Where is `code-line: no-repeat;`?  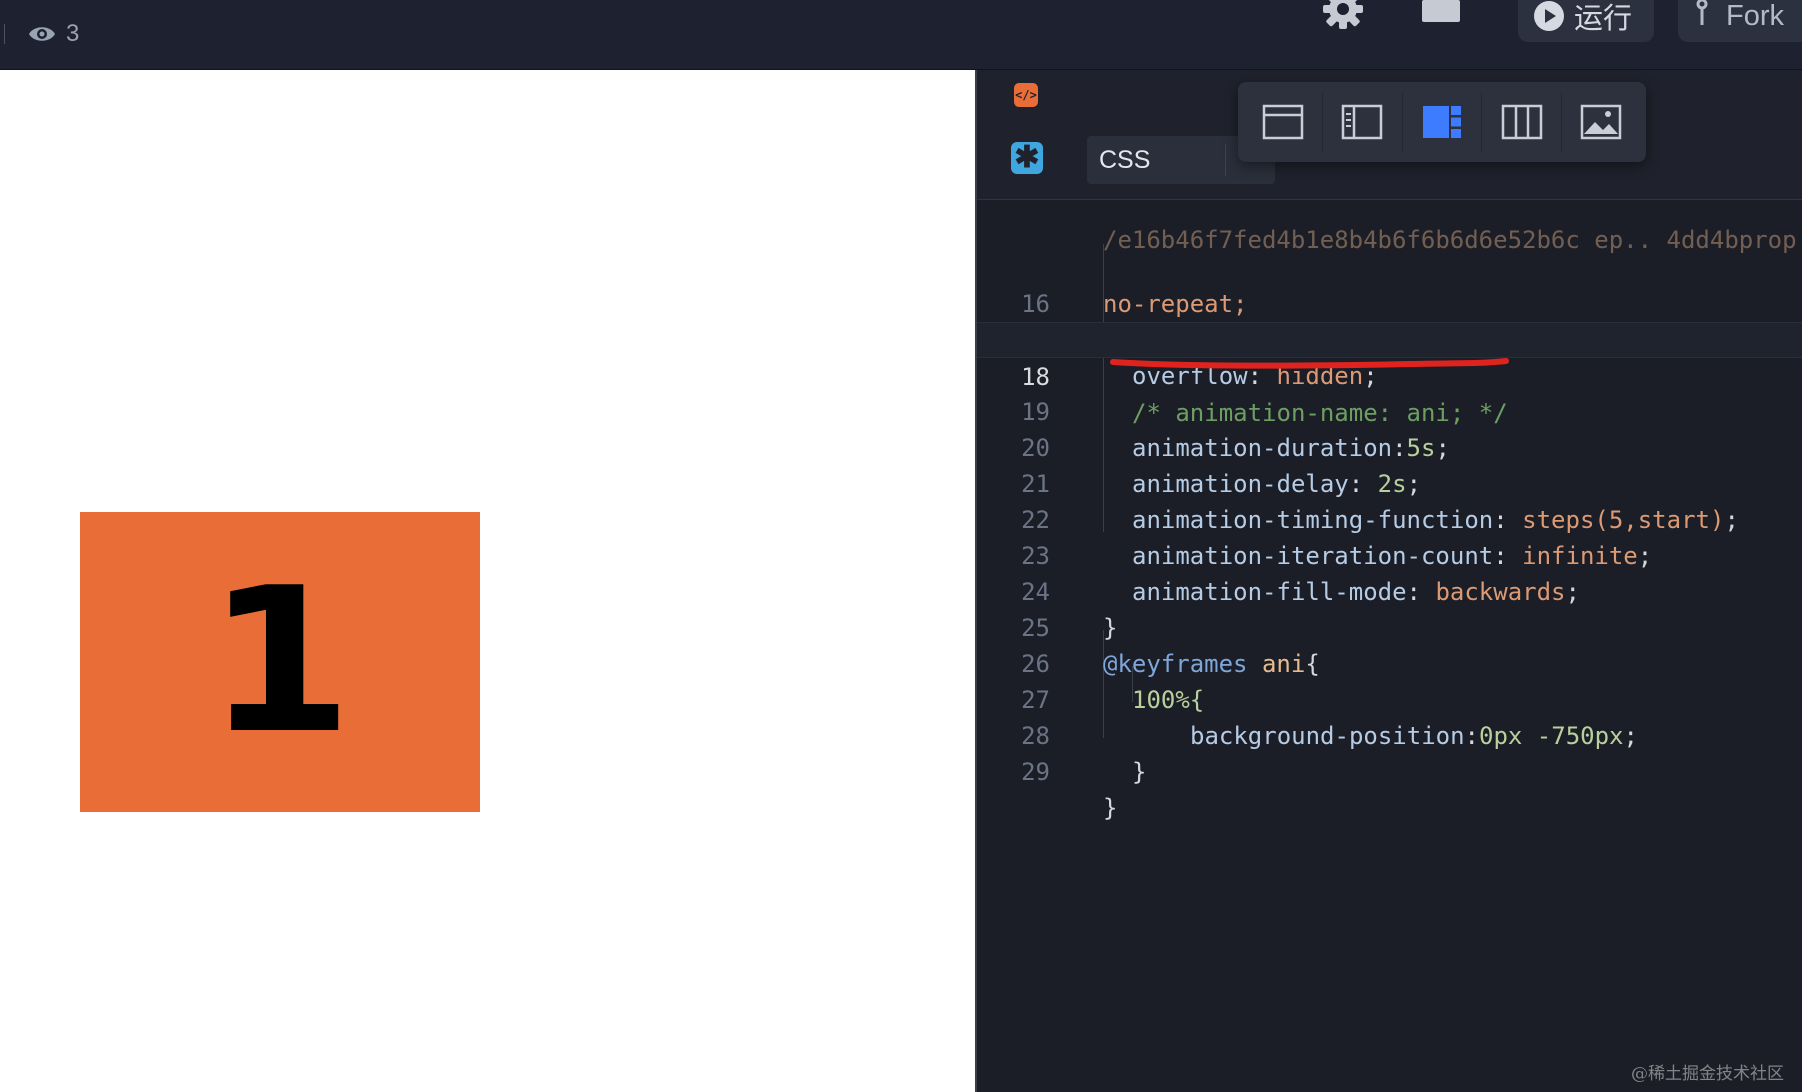 code-line: no-repeat; is located at coordinates (1389, 266).